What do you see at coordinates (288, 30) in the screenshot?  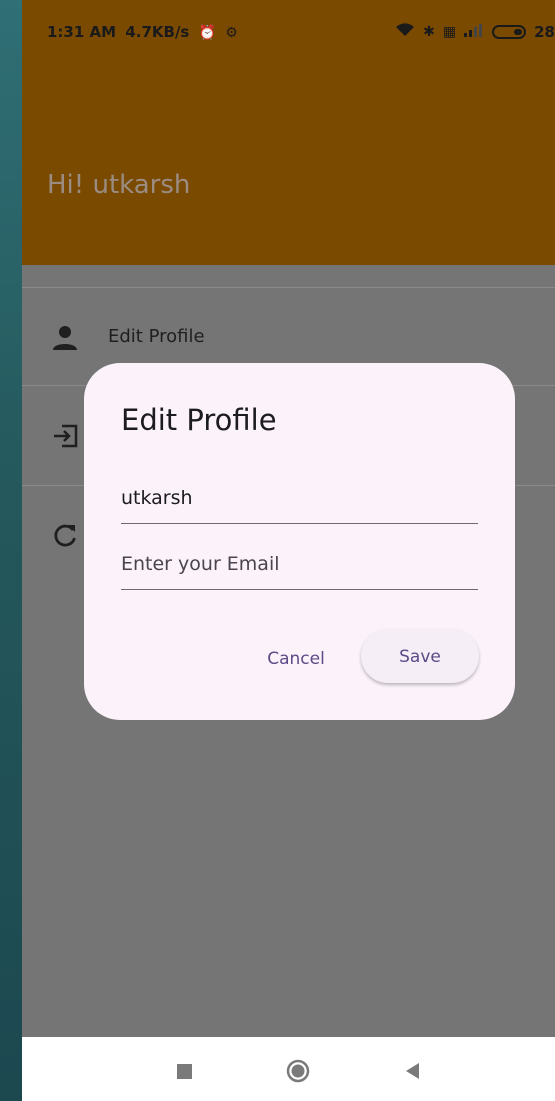 I see `status-bar: 1:31 AM 4.7KB/s ⏰ ⚙ ✱ ▦ 28` at bounding box center [288, 30].